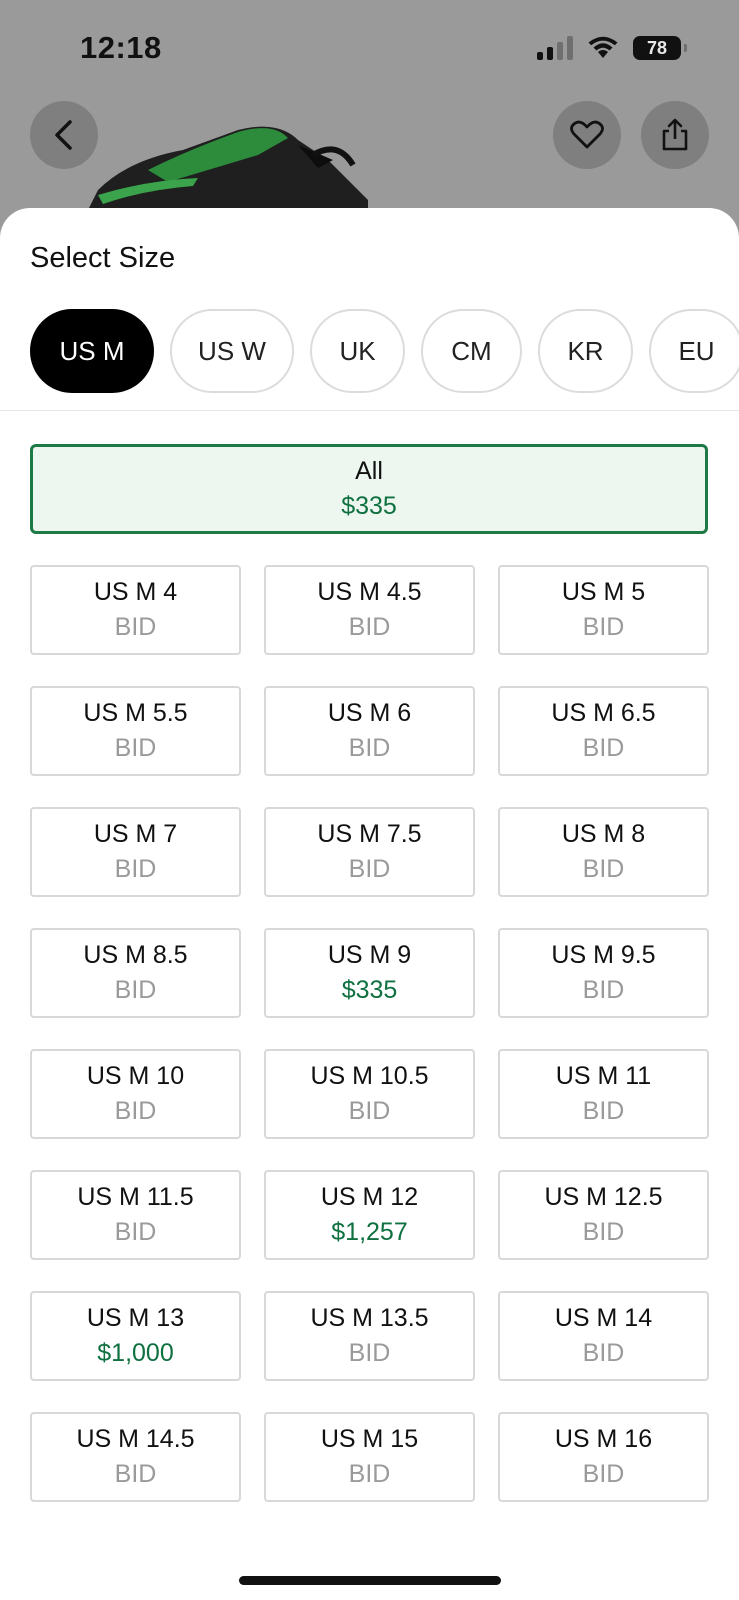 The image size is (739, 1600). I want to click on size-option: US M 8 BID, so click(603, 852).